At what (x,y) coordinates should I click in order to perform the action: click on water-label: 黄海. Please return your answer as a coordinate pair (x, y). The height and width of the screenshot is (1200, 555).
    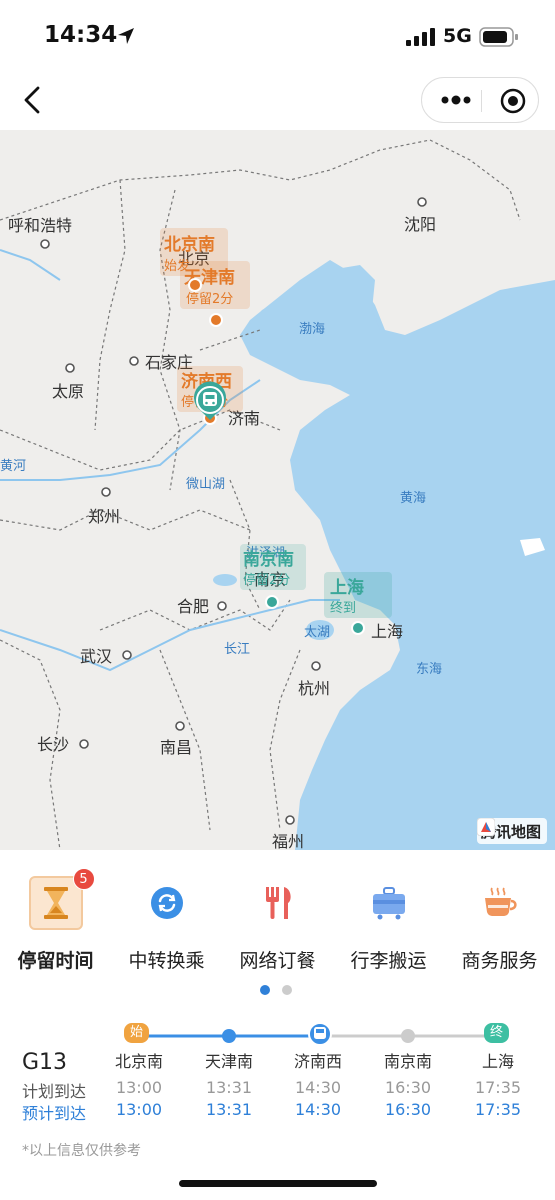
    Looking at the image, I should click on (413, 498).